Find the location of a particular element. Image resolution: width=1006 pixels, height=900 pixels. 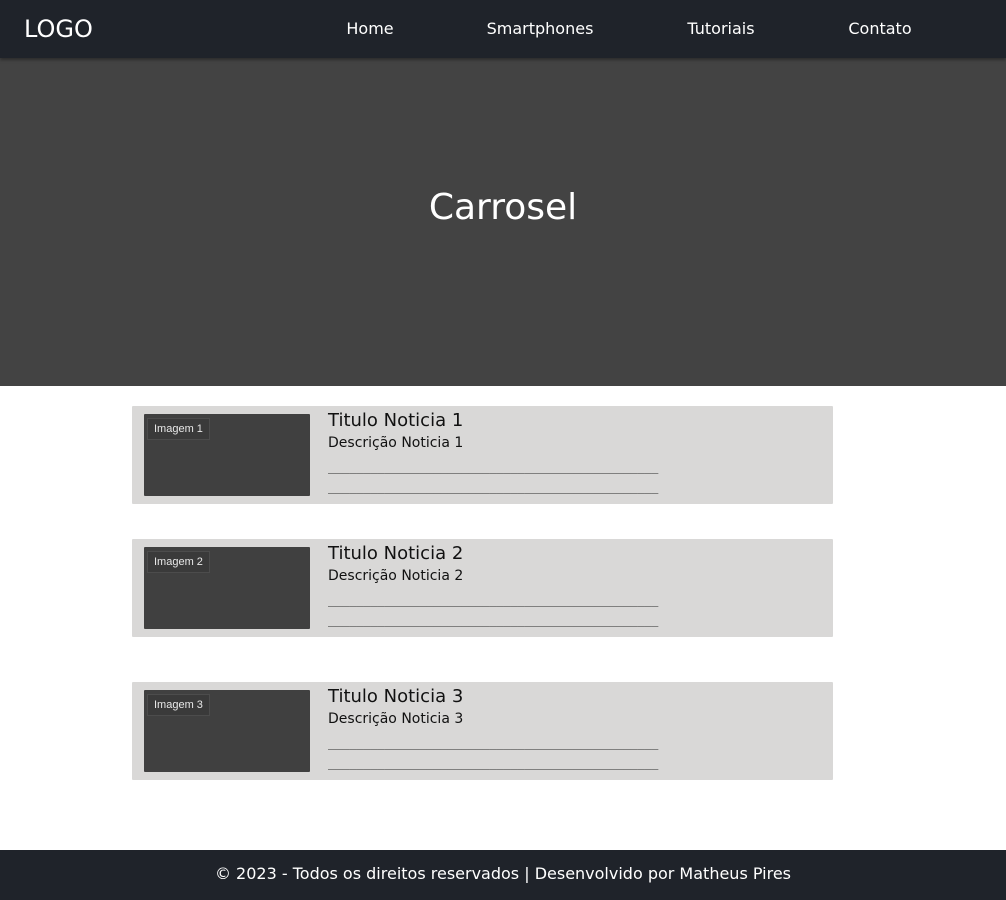

news-image-label: Imagem 2 is located at coordinates (178, 562).